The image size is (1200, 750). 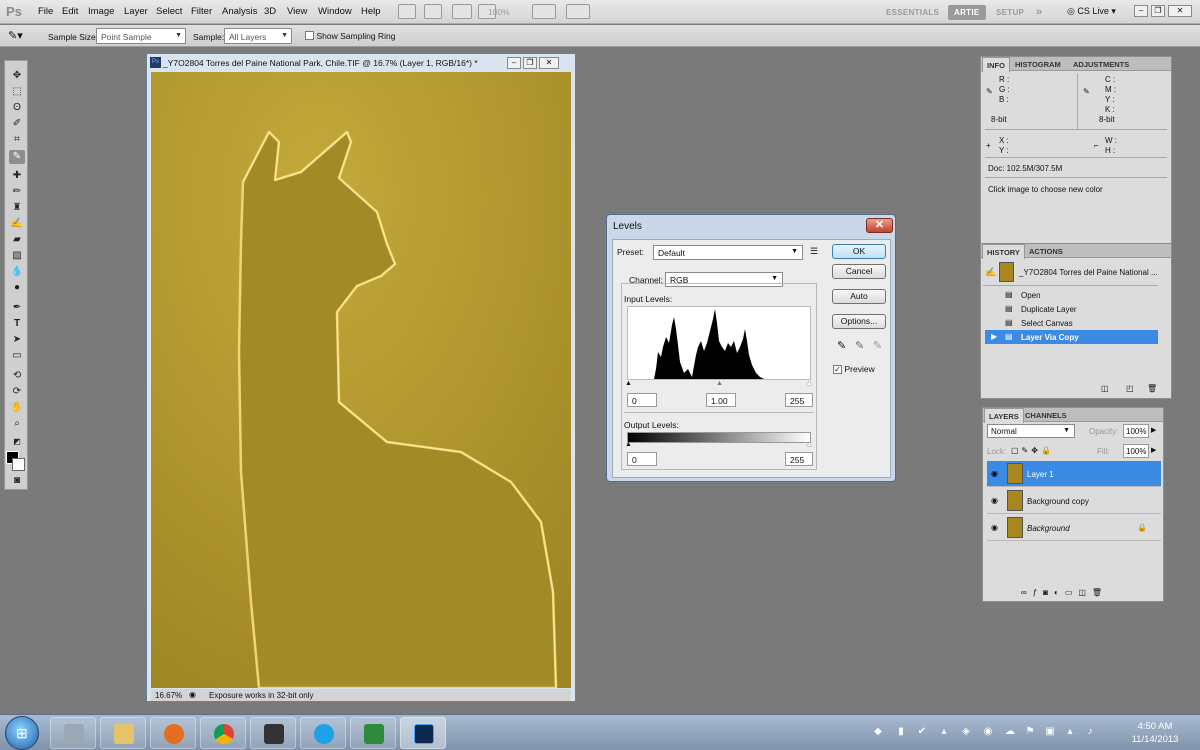 I want to click on taskbar-photoshop, so click(x=423, y=733).